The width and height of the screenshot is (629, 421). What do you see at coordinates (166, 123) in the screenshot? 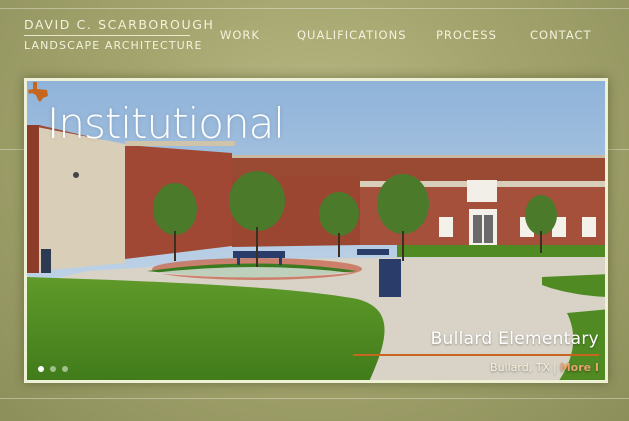
I see `category-title: Institutional` at bounding box center [166, 123].